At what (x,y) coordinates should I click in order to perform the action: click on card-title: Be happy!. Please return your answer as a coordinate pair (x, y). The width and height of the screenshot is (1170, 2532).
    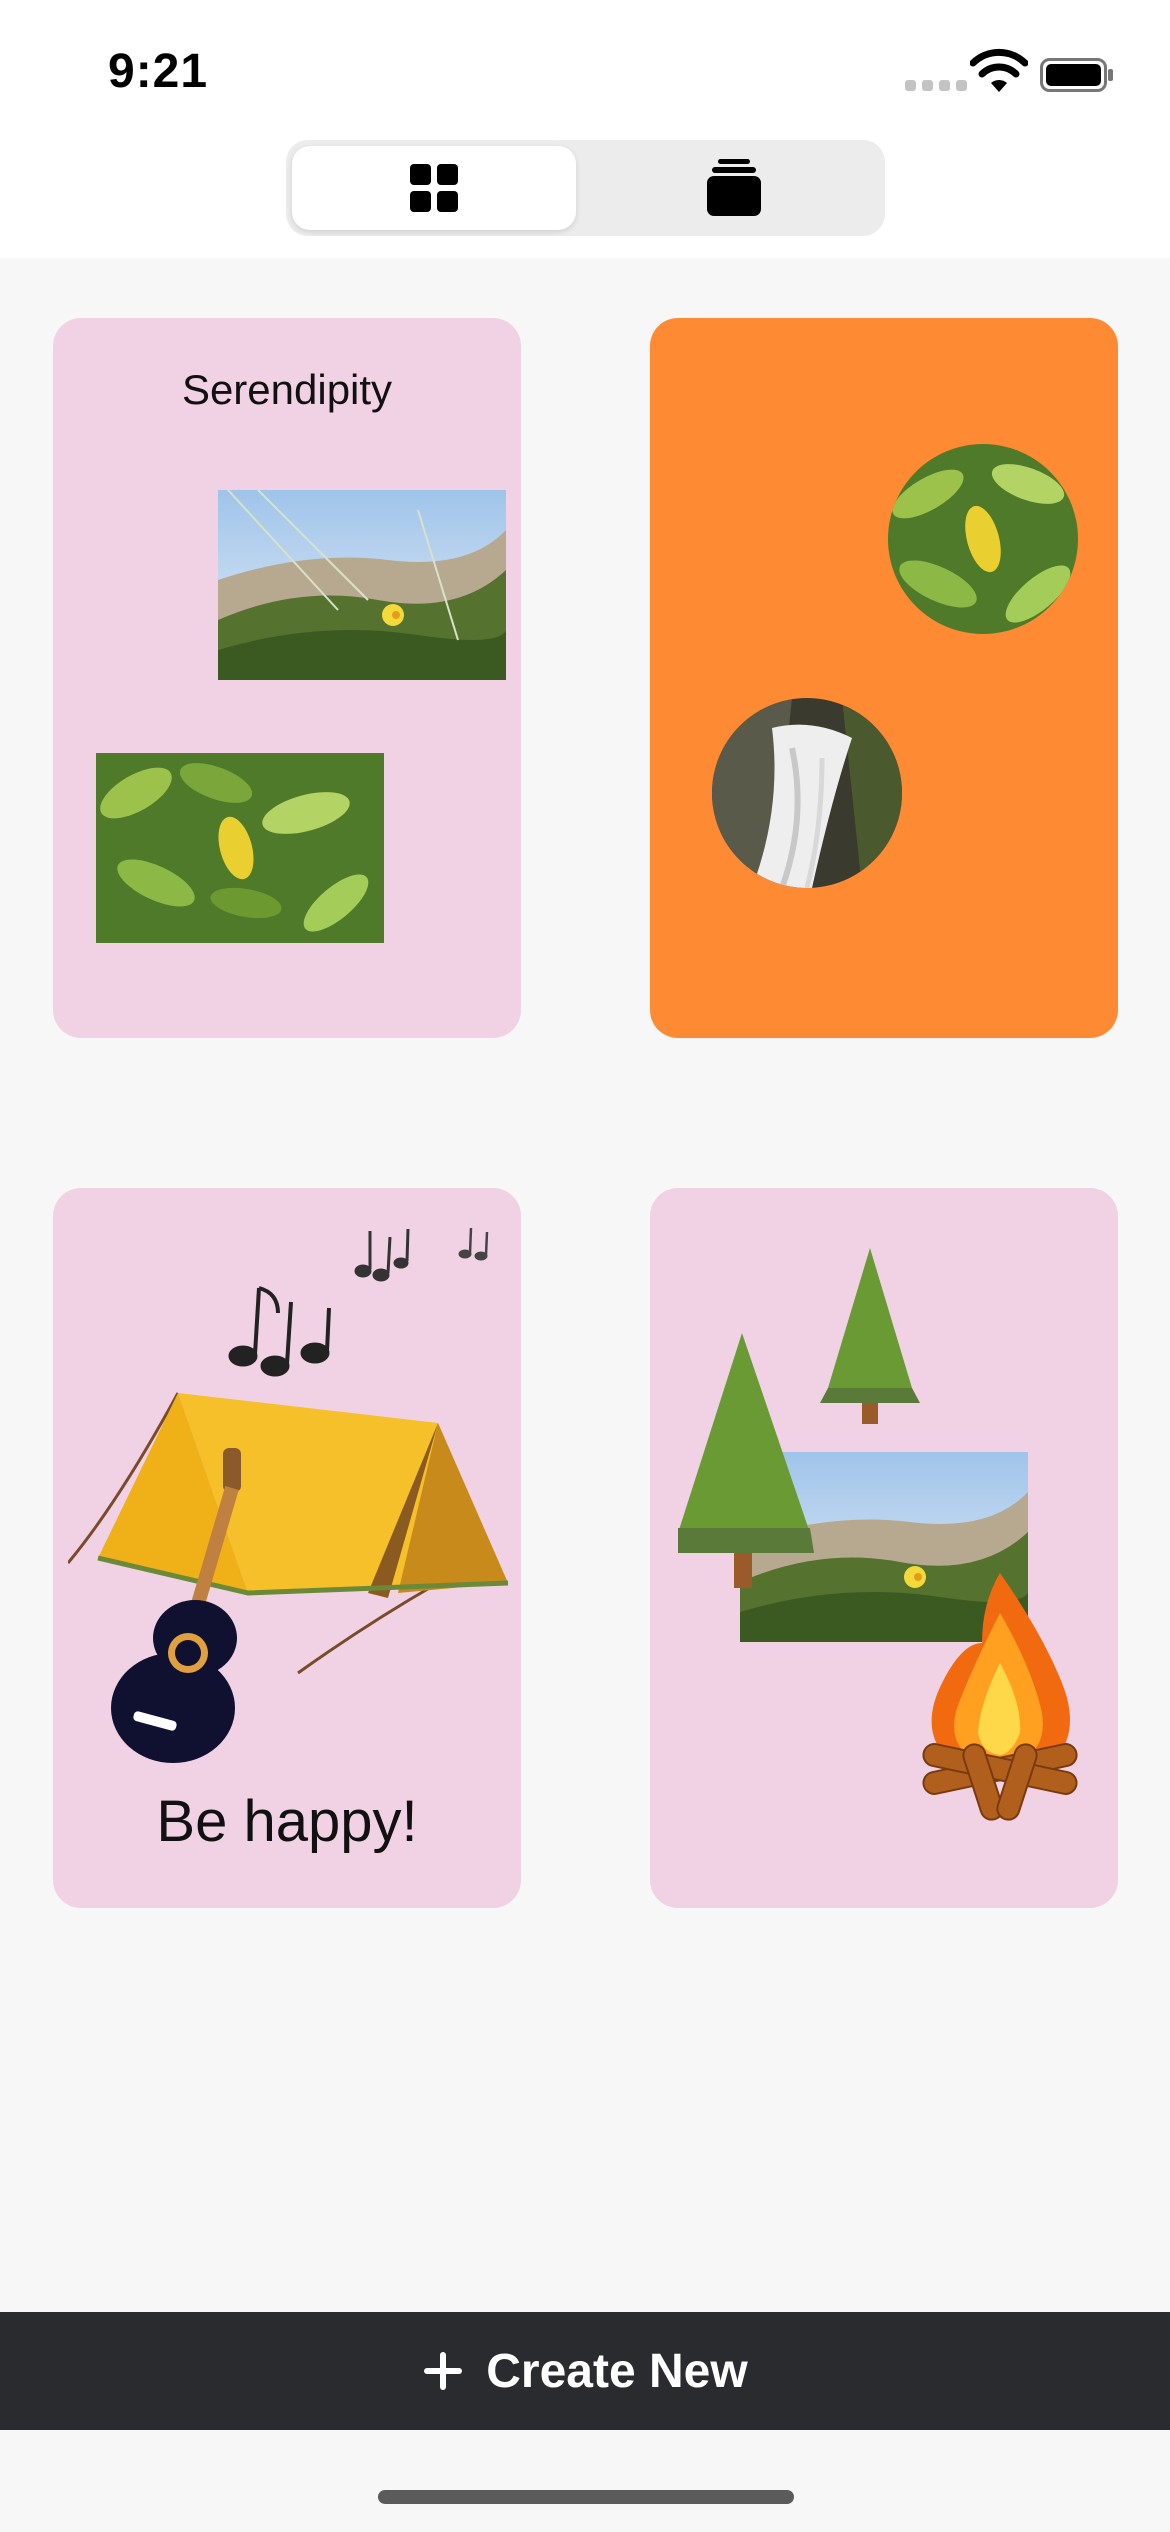
    Looking at the image, I should click on (287, 1821).